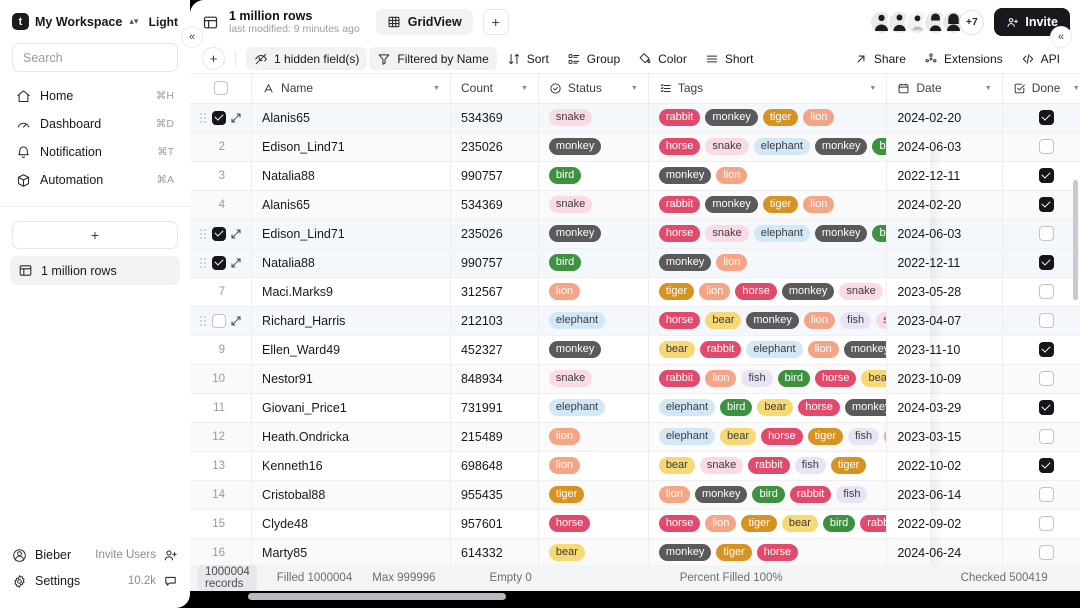 Image resolution: width=1080 pixels, height=608 pixels. Describe the element at coordinates (944, 437) in the screenshot. I see `cell-date: 2023-03-15` at that location.